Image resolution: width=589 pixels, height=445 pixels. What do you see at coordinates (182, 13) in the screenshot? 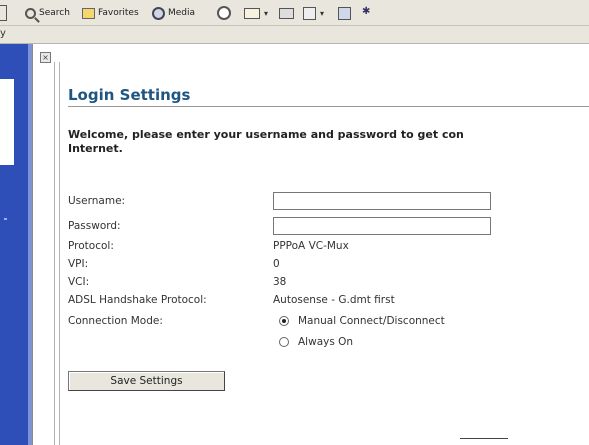
I see `media-button-label: Media` at bounding box center [182, 13].